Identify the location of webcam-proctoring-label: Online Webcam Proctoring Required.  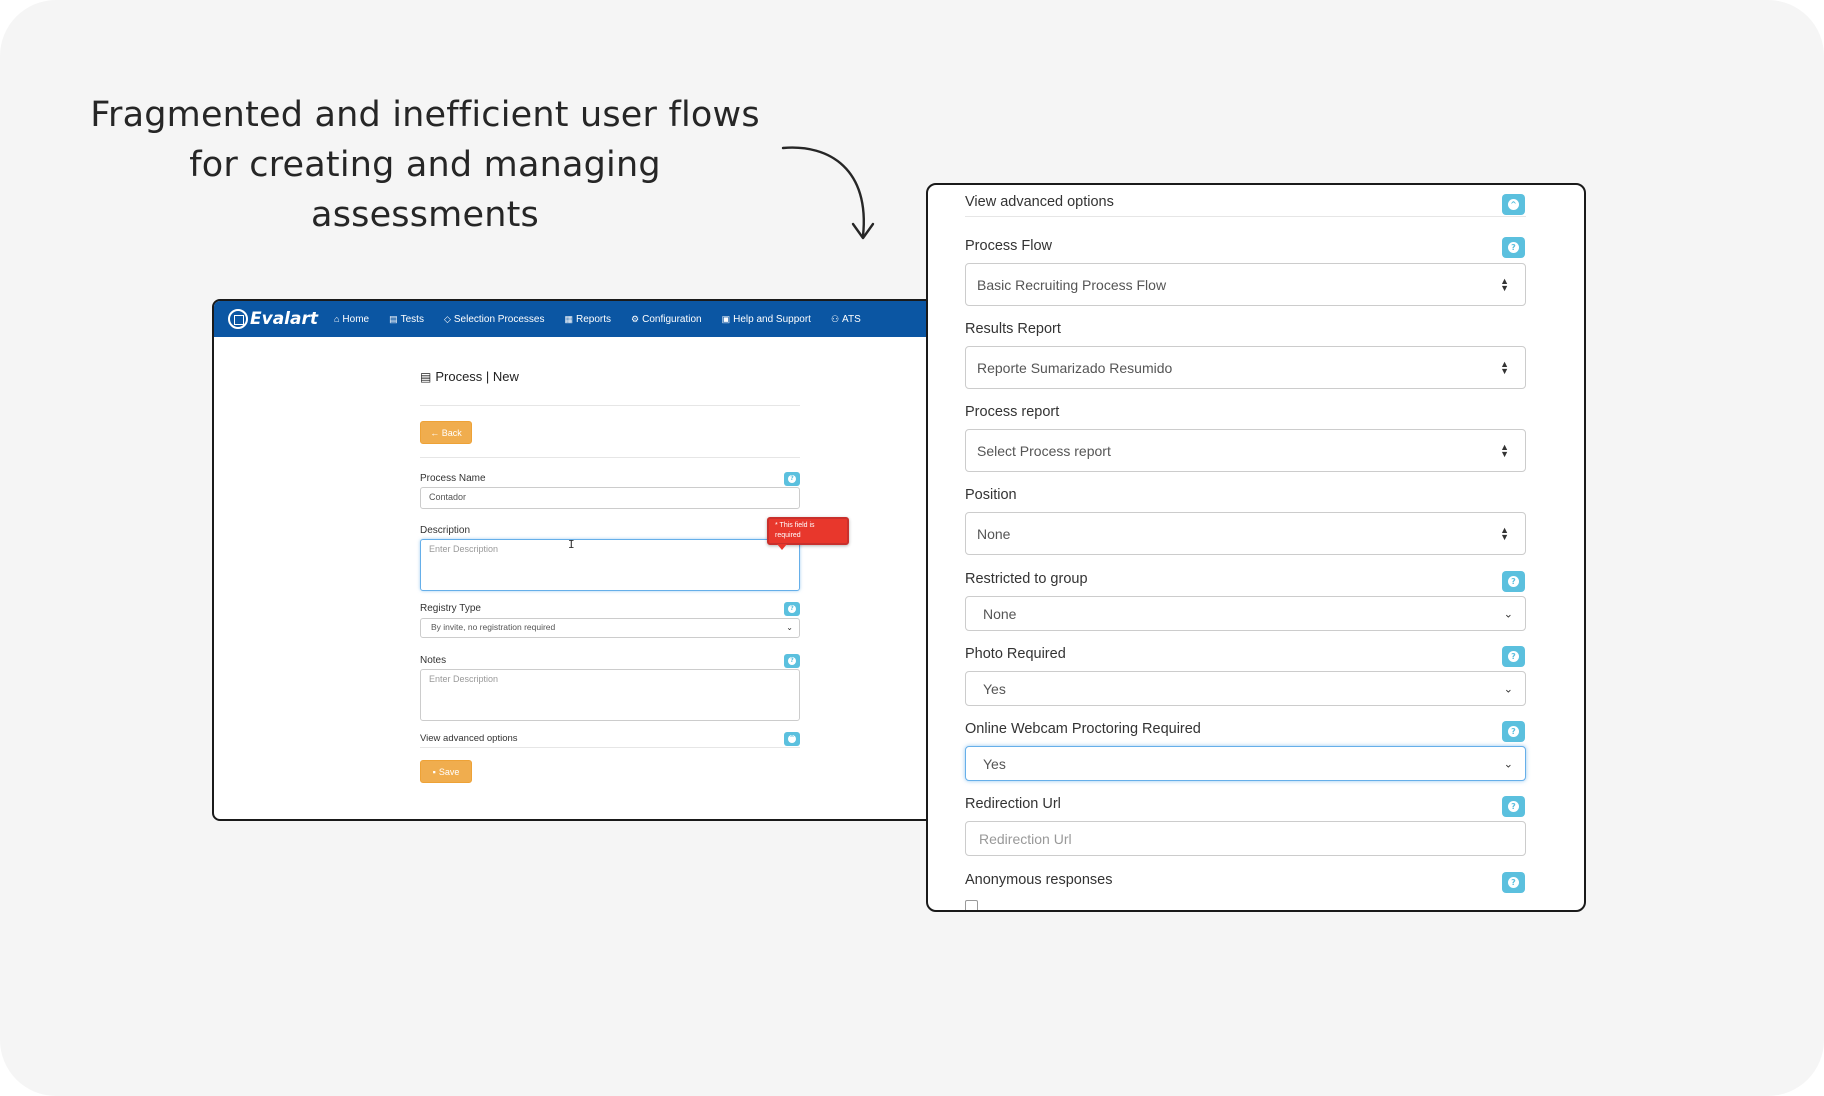
(1083, 729).